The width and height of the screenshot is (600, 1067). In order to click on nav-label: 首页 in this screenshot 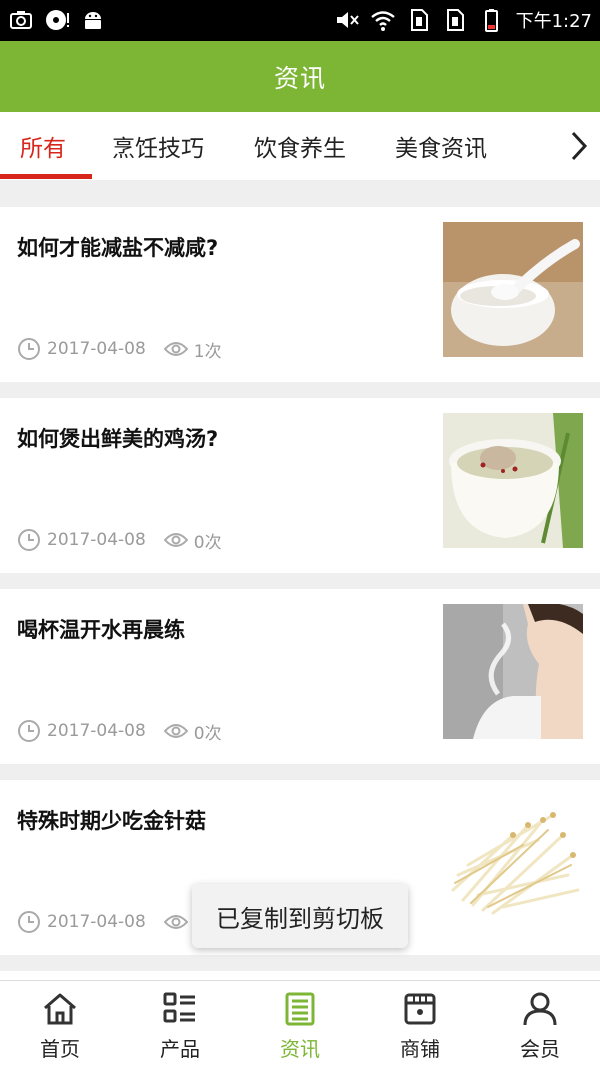, I will do `click(60, 1049)`.